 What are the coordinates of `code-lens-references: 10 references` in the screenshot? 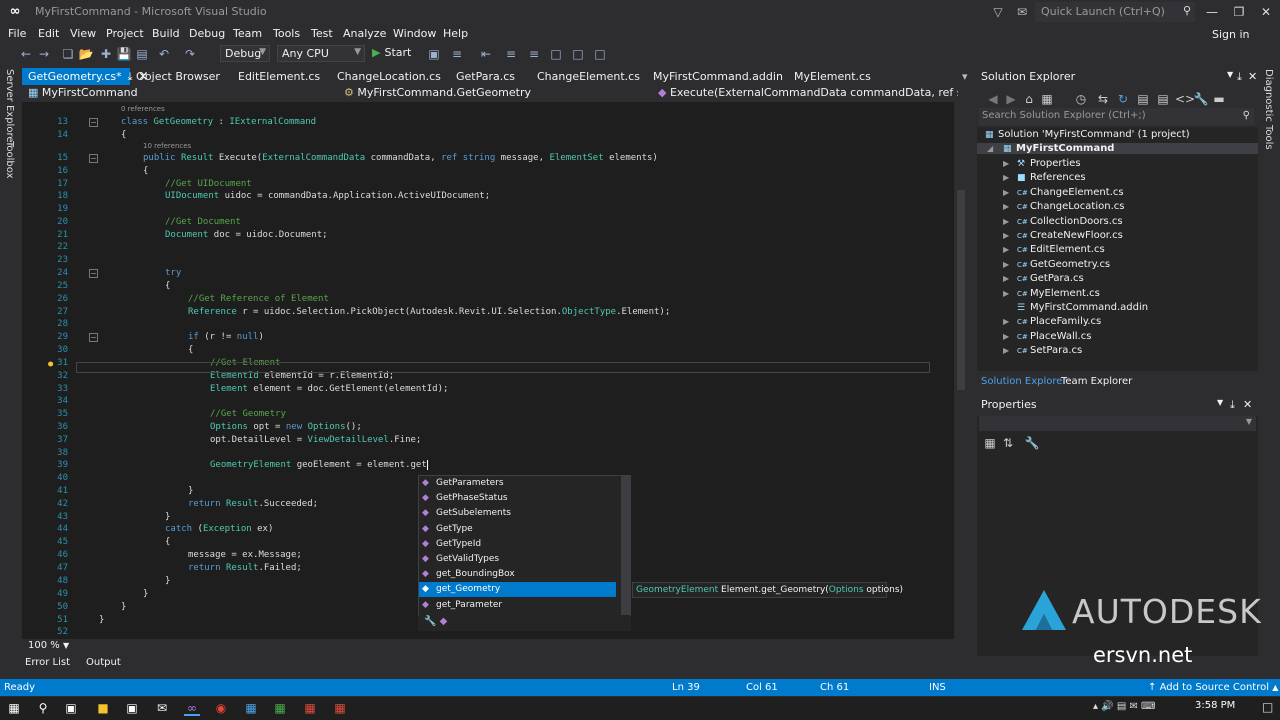 It's located at (167, 146).